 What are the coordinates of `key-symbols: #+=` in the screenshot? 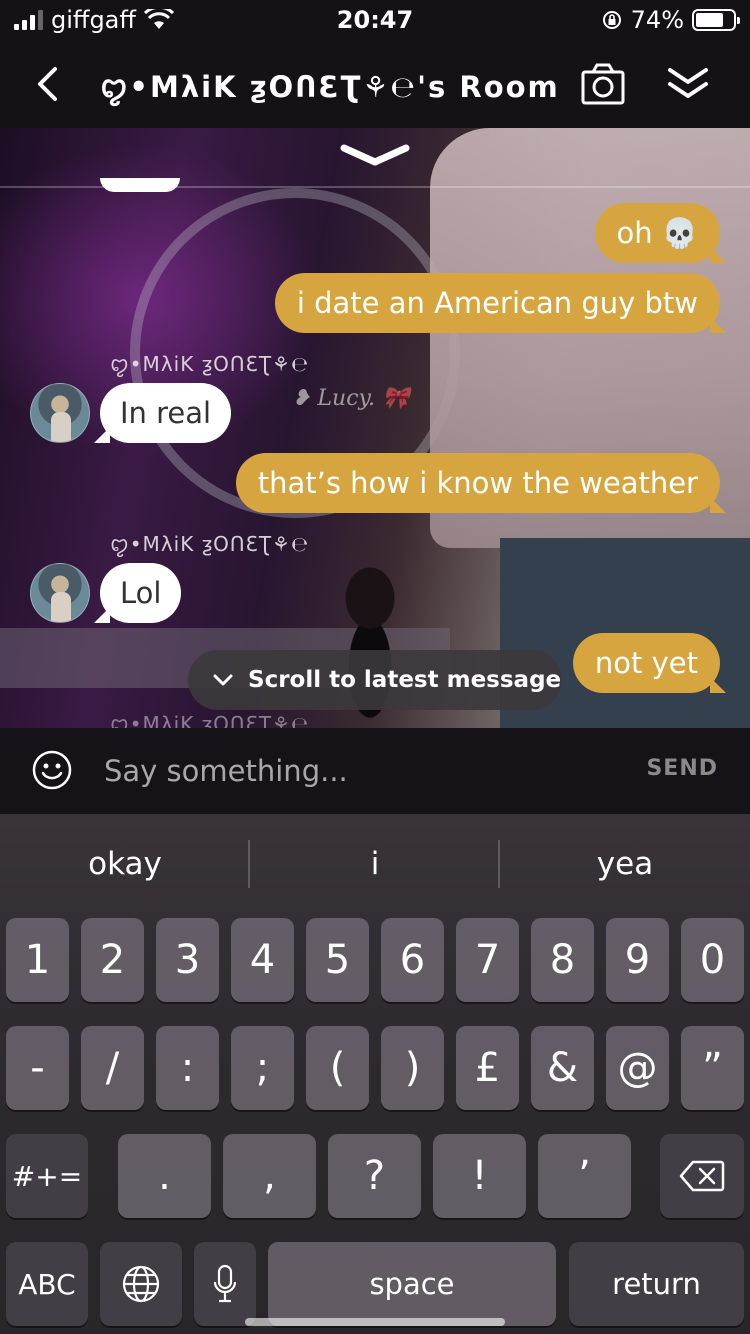 It's located at (47, 1176).